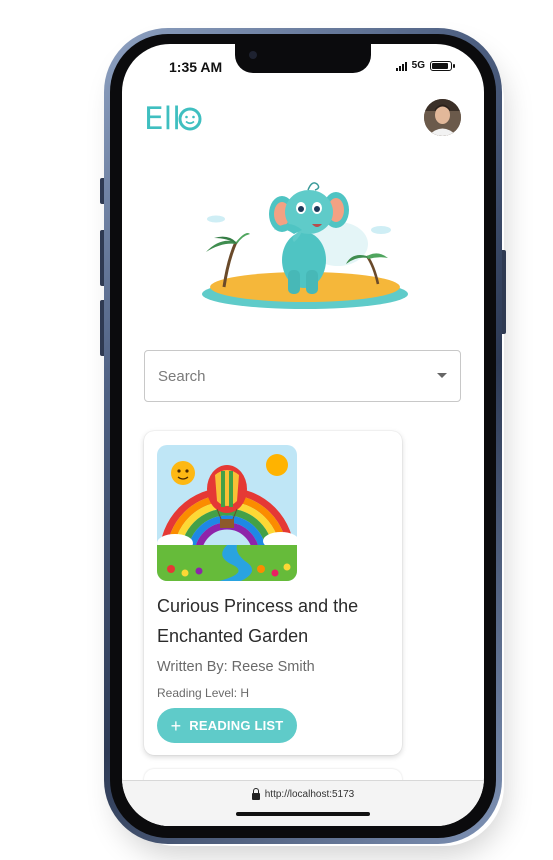 The image size is (553, 860). I want to click on add-to-reading-list-button: + READING LIST, so click(227, 725).